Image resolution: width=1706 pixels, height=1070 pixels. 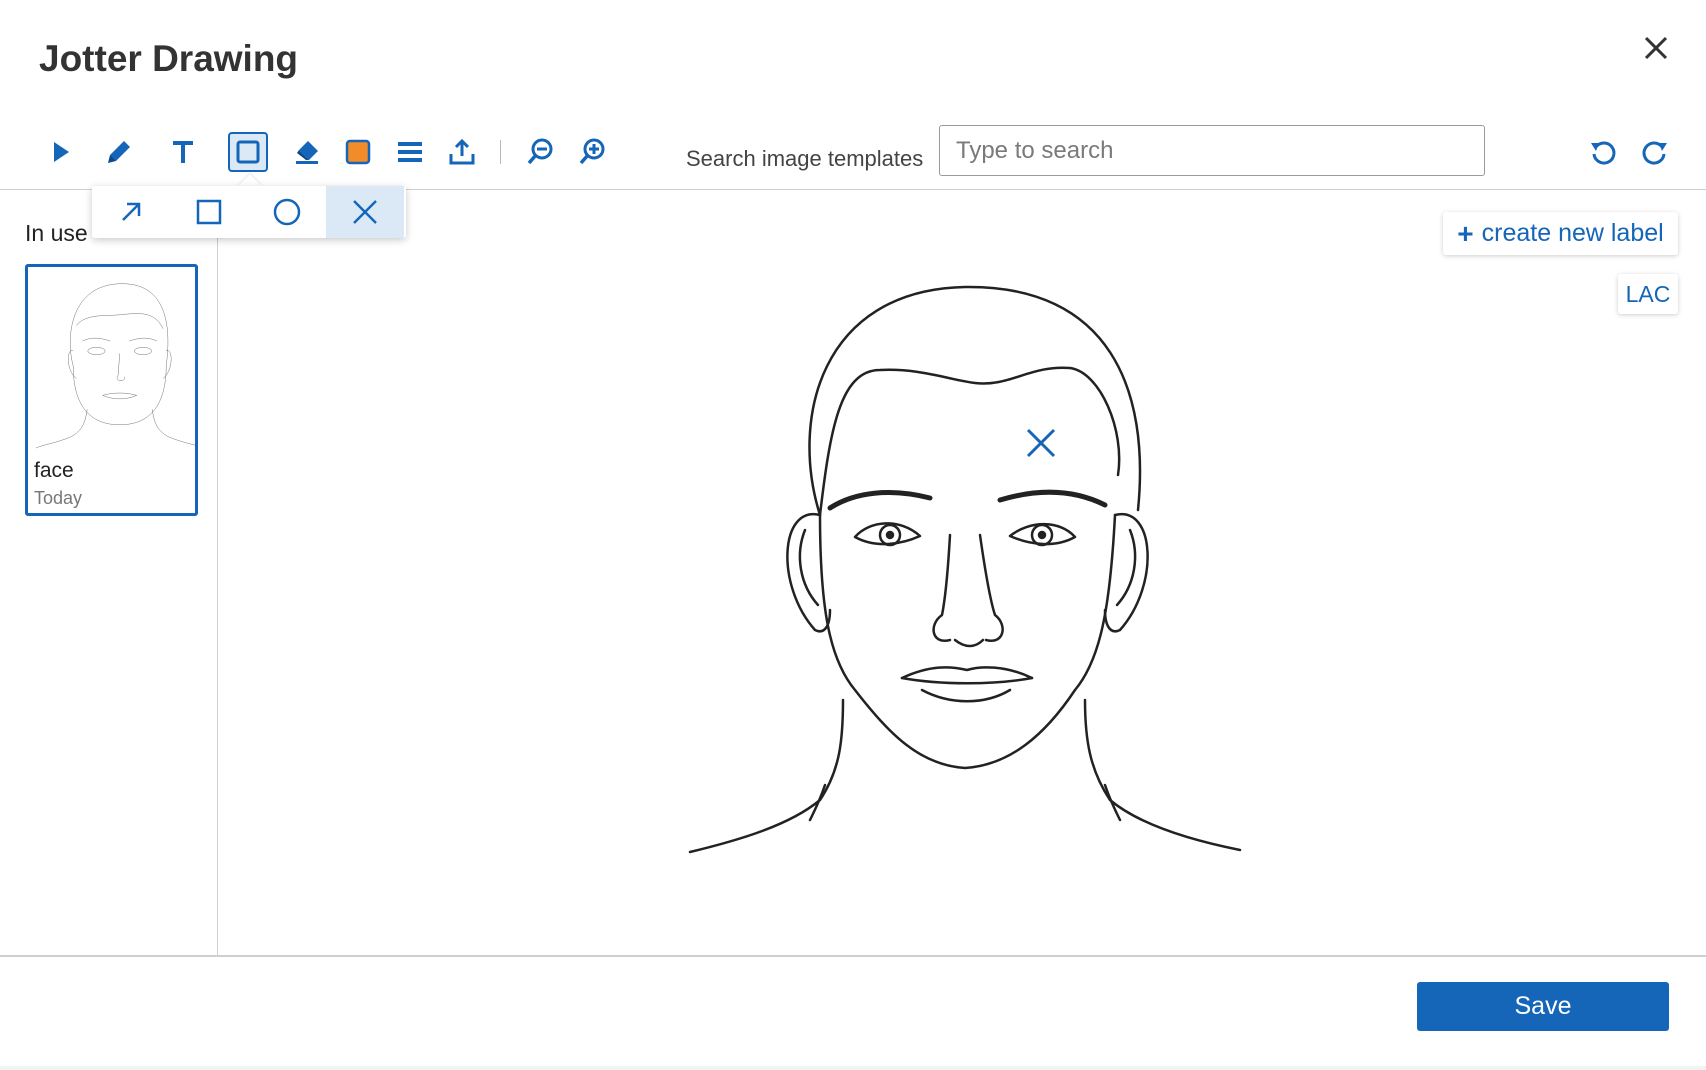 I want to click on pencil-tool-button, so click(x=119, y=152).